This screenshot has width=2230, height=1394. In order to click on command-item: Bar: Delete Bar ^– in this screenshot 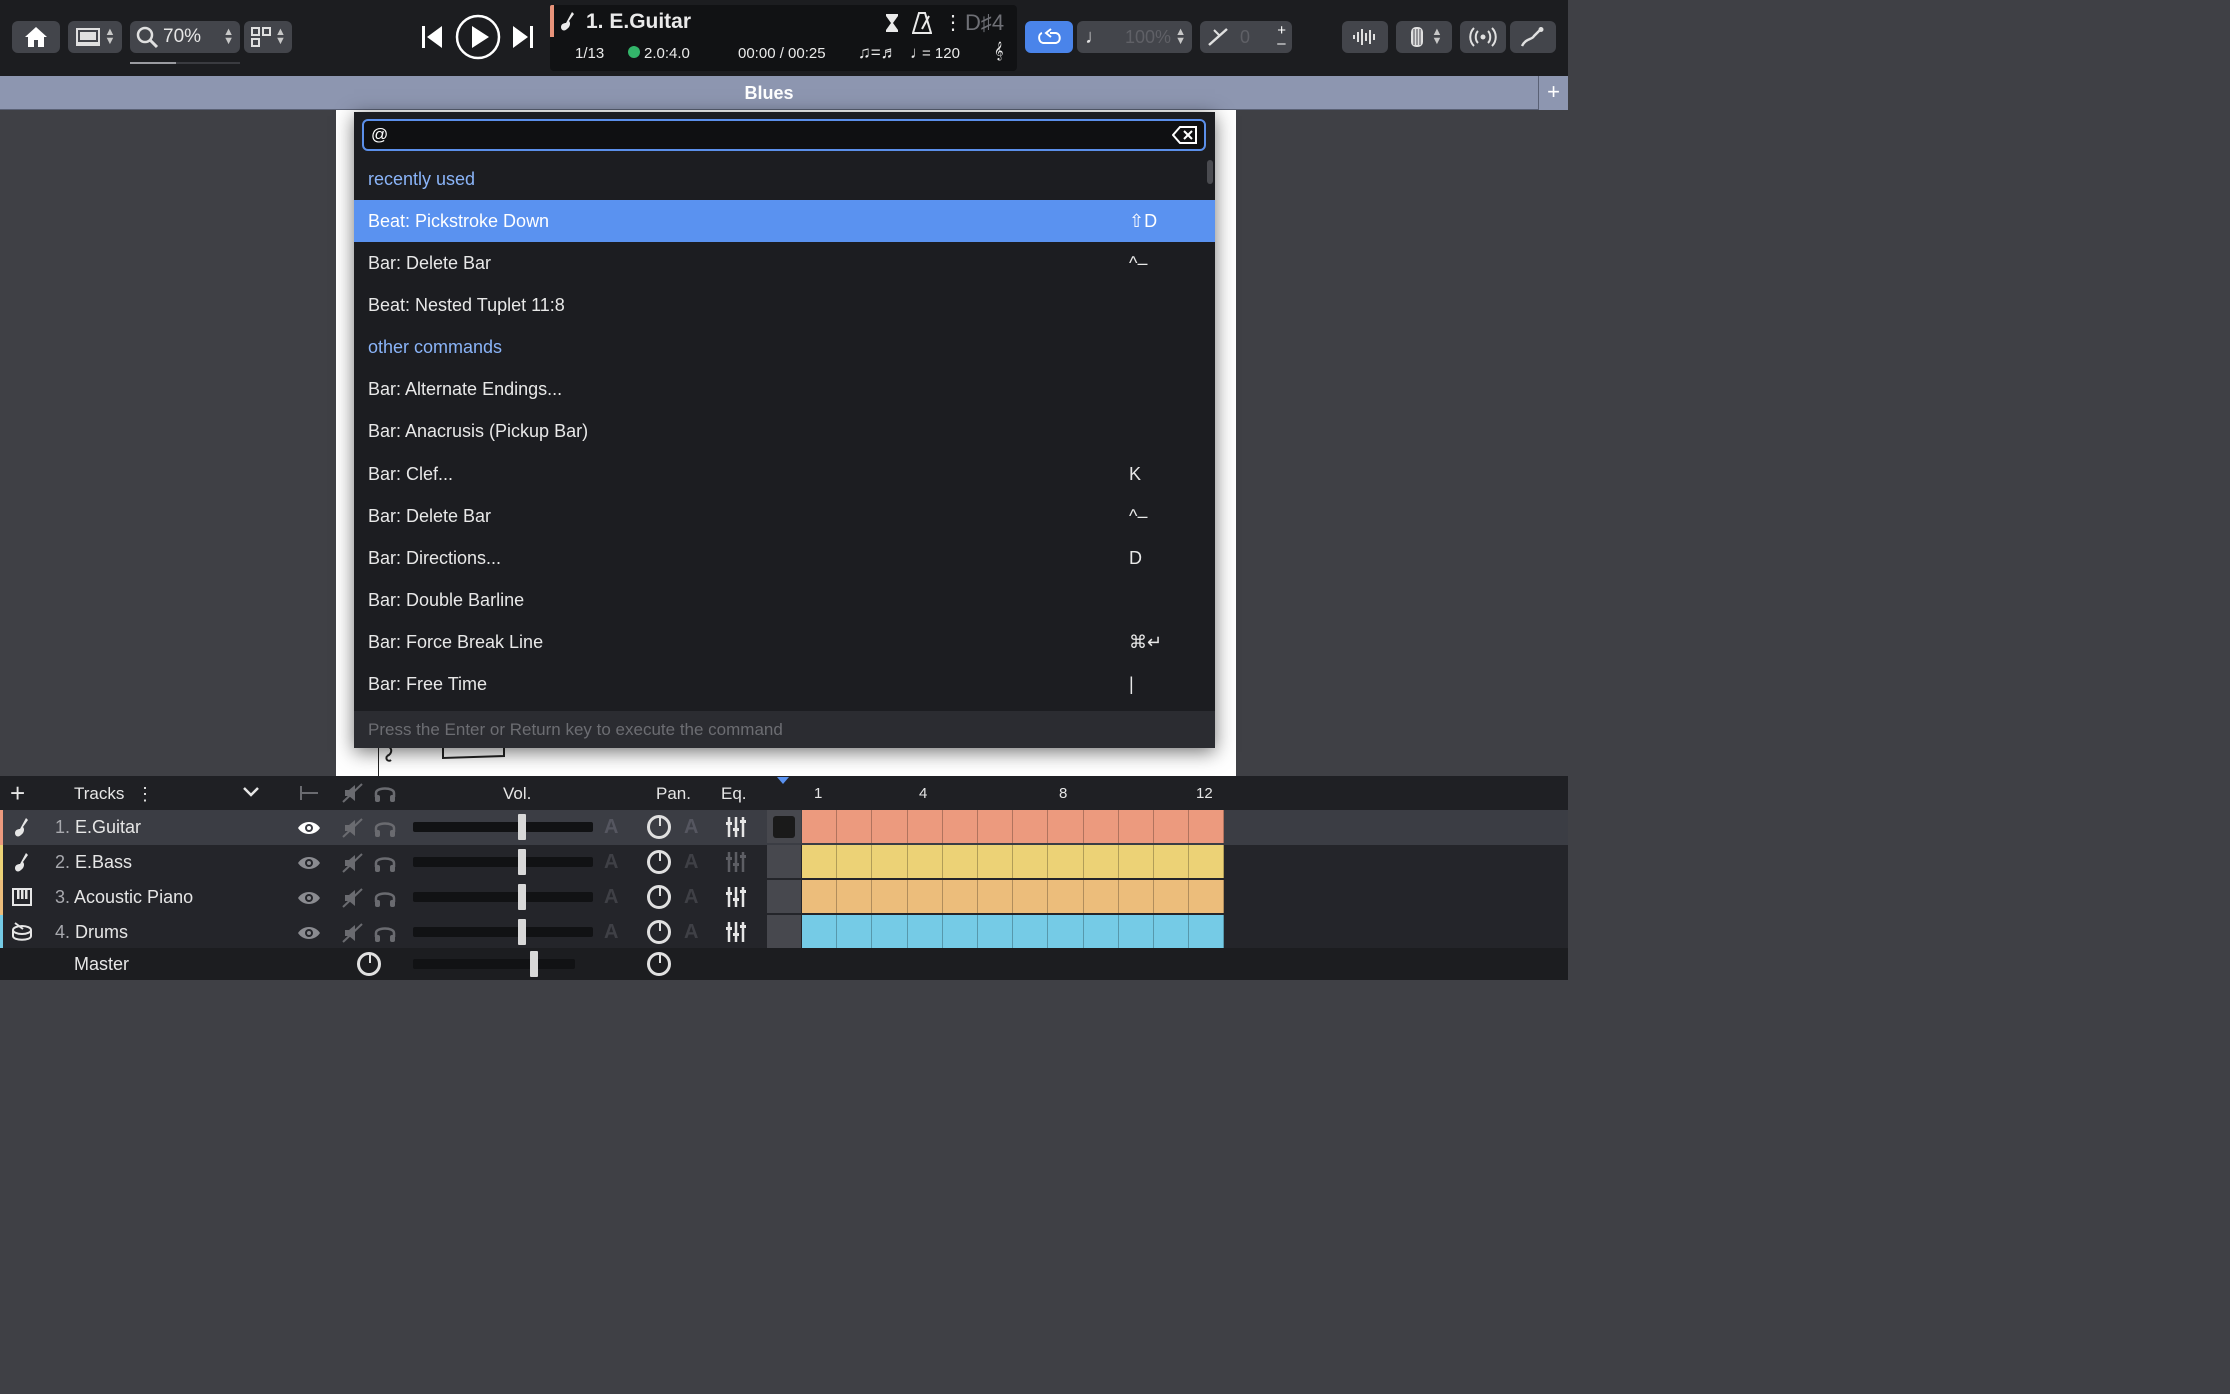, I will do `click(784, 263)`.